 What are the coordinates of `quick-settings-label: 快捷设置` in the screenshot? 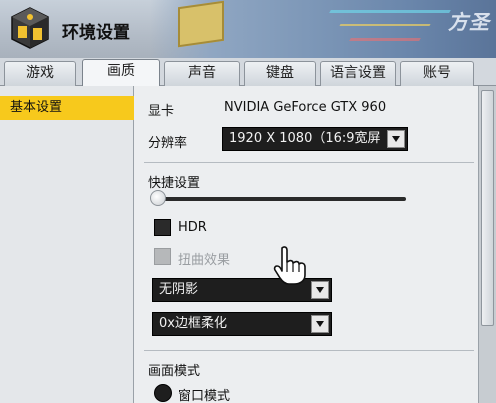 It's located at (174, 183).